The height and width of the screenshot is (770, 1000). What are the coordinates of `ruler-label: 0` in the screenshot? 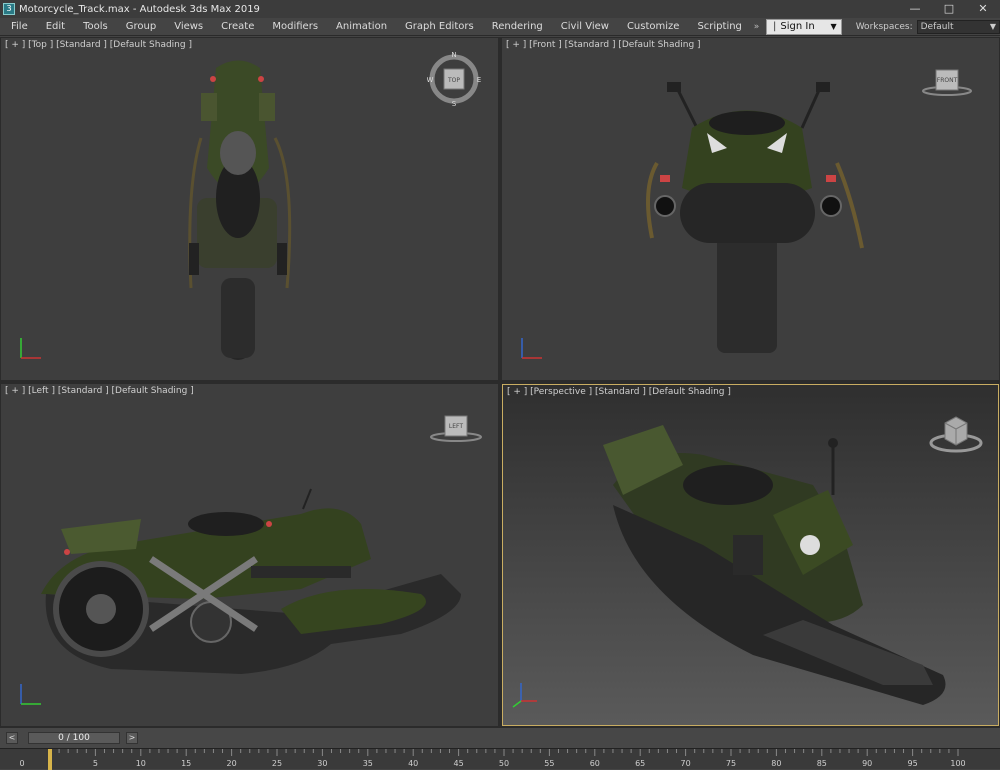 It's located at (21, 763).